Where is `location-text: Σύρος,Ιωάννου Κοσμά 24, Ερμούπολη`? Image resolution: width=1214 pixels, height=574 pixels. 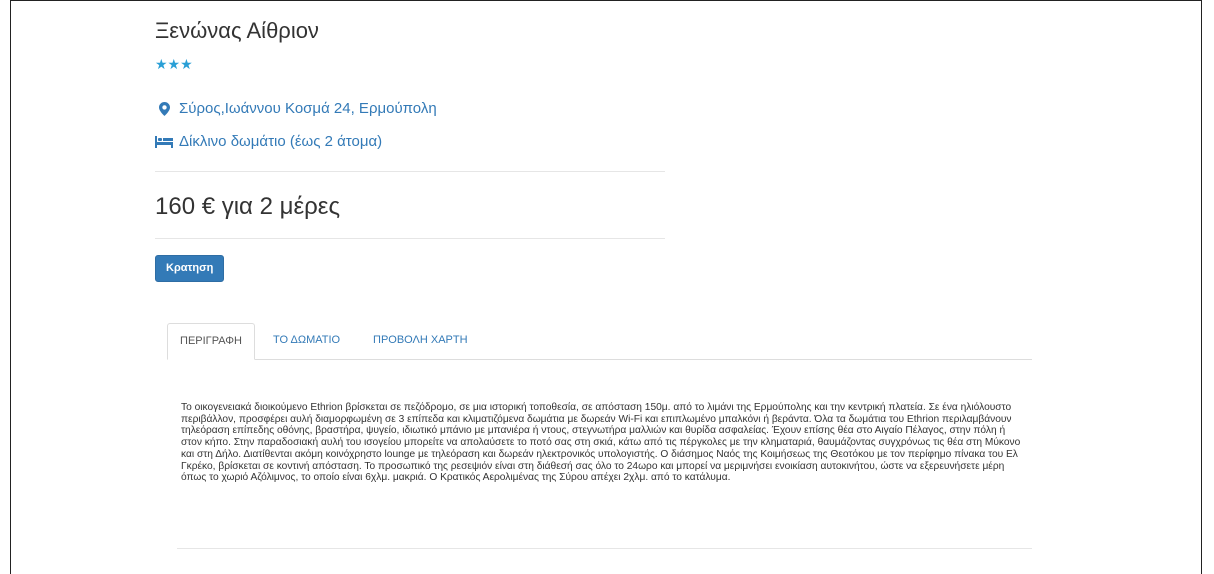
location-text: Σύρος,Ιωάννου Κοσμά 24, Ερμούπολη is located at coordinates (308, 108).